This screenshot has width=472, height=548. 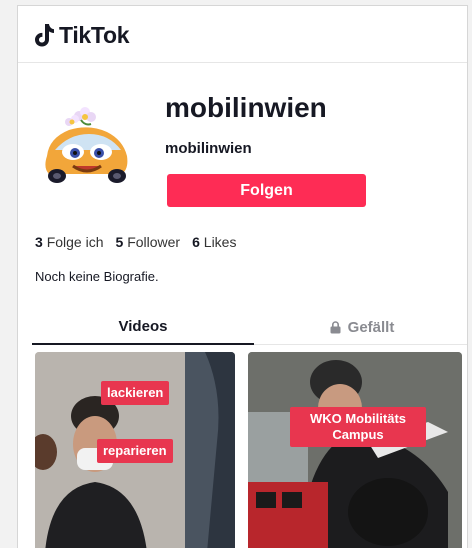 I want to click on profile-tabs: Videos Gefällt, so click(x=249, y=327).